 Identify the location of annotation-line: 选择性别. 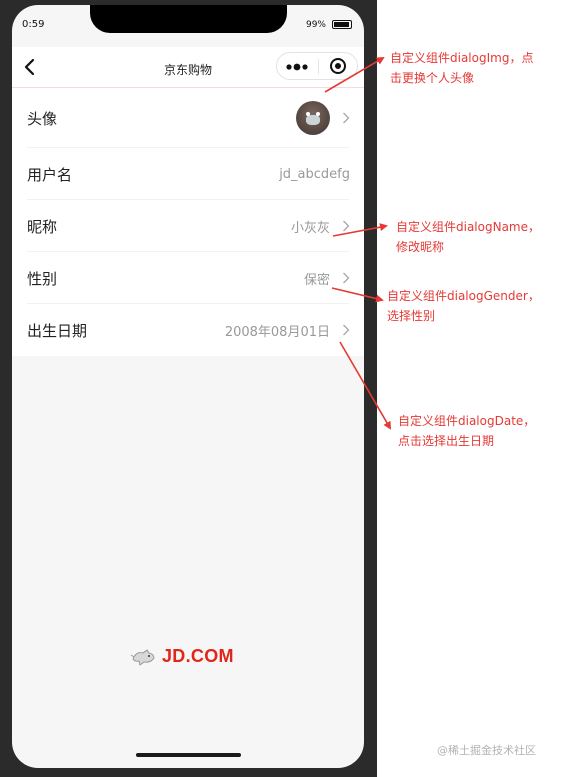
(411, 316).